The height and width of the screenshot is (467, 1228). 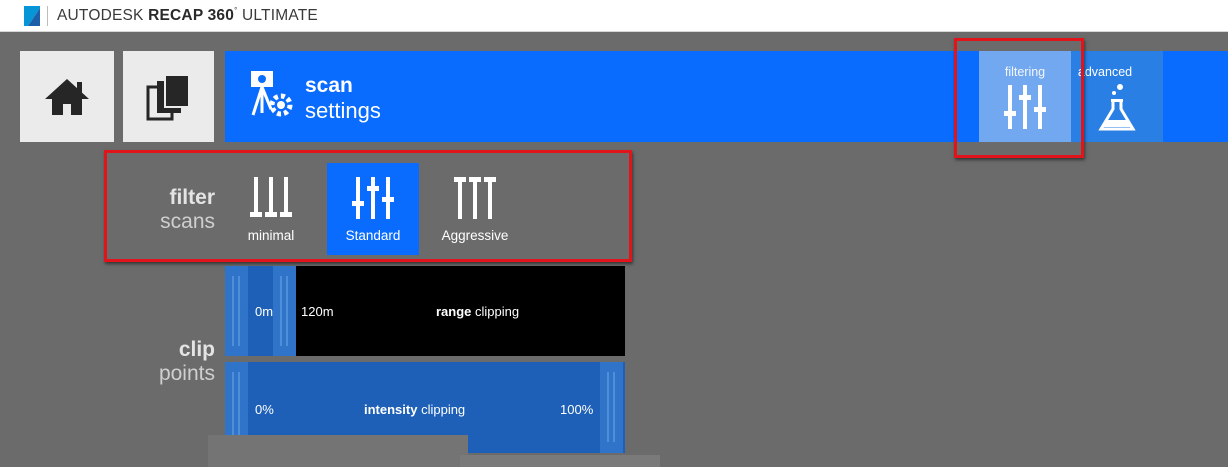 What do you see at coordinates (272, 94) in the screenshot?
I see `scan-settings-icon` at bounding box center [272, 94].